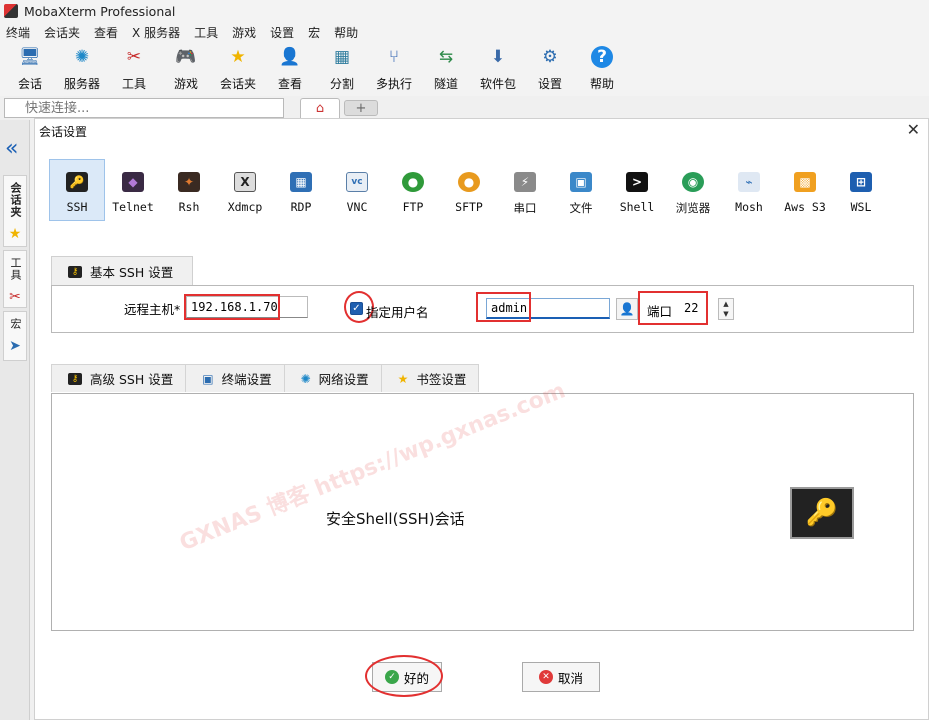 Image resolution: width=929 pixels, height=720 pixels. What do you see at coordinates (343, 379) in the screenshot?
I see `tab-label: 网络设置` at bounding box center [343, 379].